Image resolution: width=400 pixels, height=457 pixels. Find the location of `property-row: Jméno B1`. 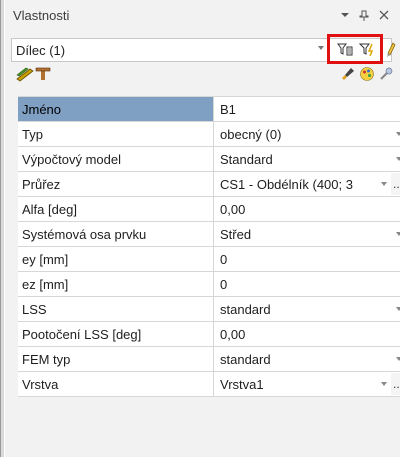

property-row: Jméno B1 is located at coordinates (209, 109).